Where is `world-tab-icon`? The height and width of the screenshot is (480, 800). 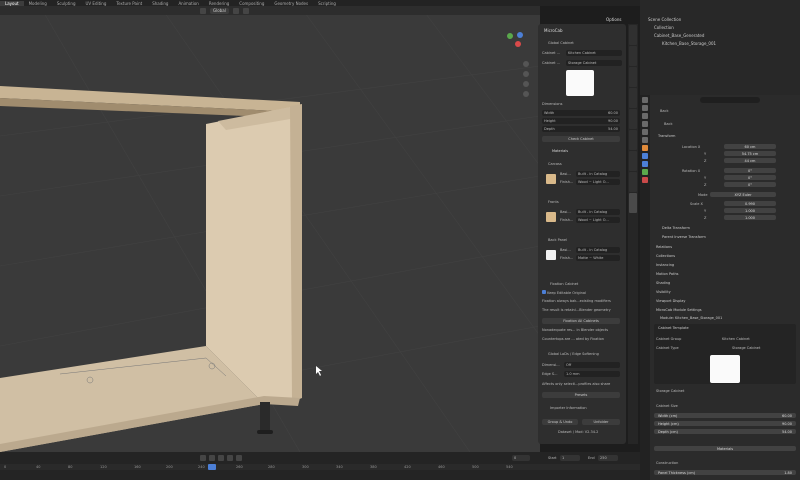 world-tab-icon is located at coordinates (645, 140).